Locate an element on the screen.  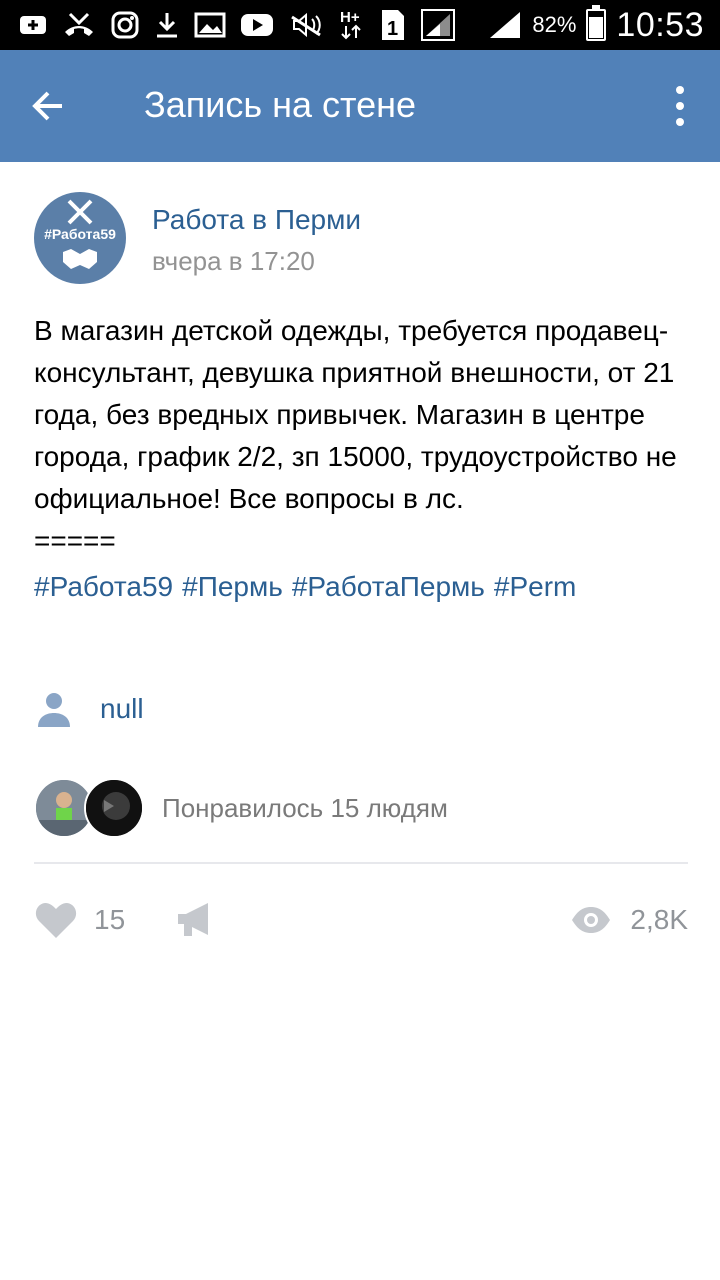
battery-percent: 82% is located at coordinates (554, 24).